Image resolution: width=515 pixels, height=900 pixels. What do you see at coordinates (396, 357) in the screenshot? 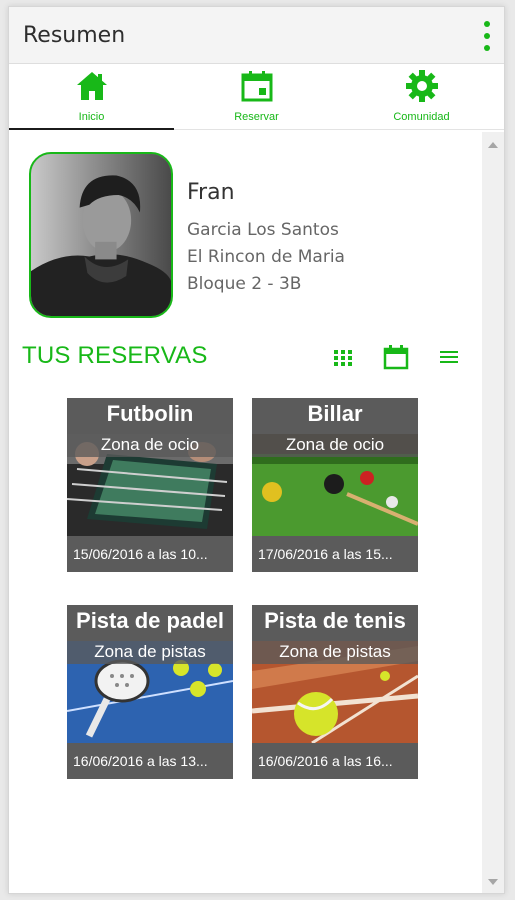
I see `calendar-view-icon` at bounding box center [396, 357].